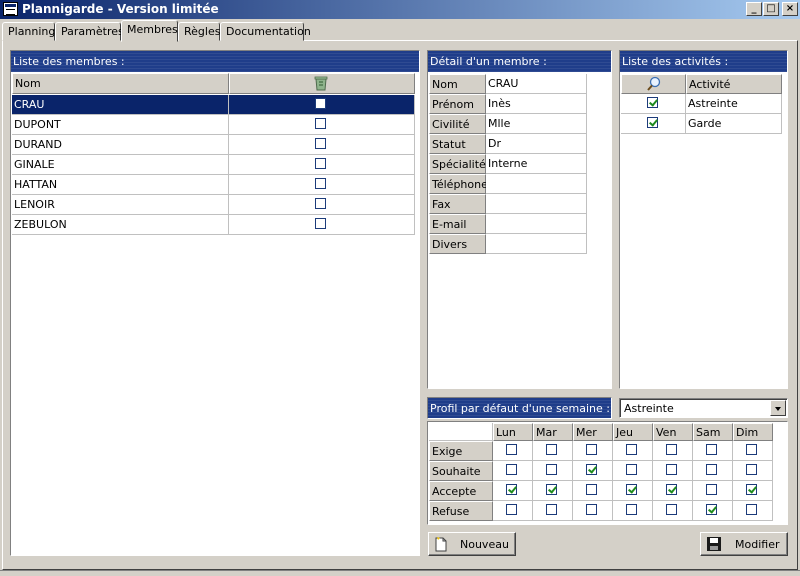 The height and width of the screenshot is (576, 800). Describe the element at coordinates (703, 408) in the screenshot. I see `profile-activity-select: Astreinte` at that location.